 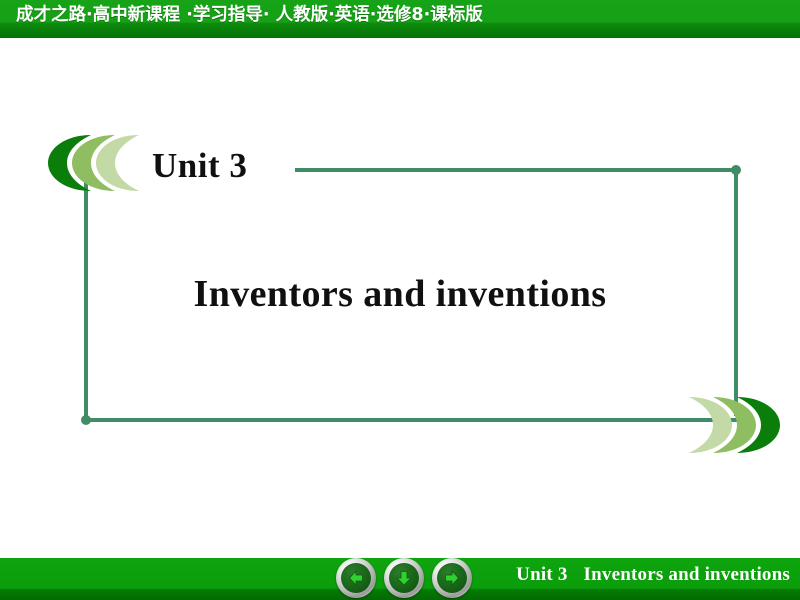 I want to click on unit-label: Unit 3, so click(x=200, y=165).